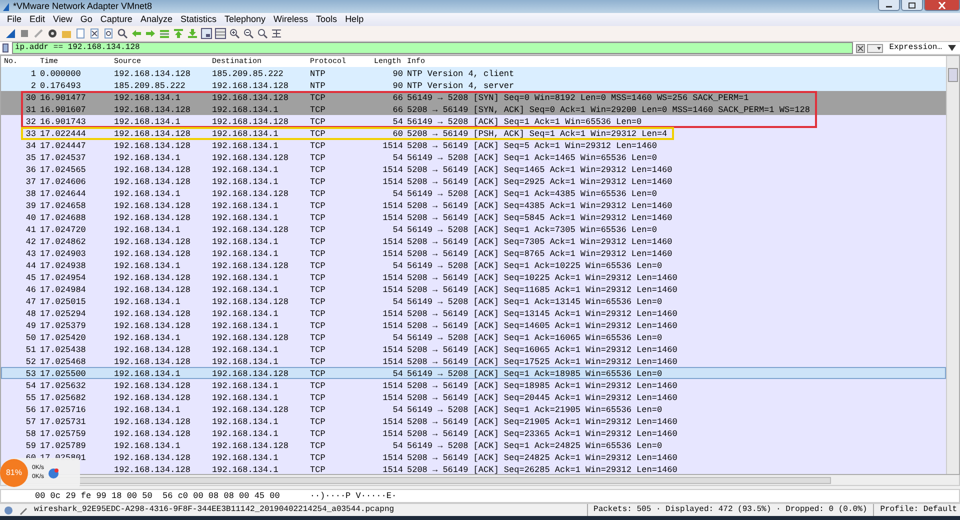 Image resolution: width=960 pixels, height=520 pixels. What do you see at coordinates (86, 19) in the screenshot?
I see `menu-item: Go` at bounding box center [86, 19].